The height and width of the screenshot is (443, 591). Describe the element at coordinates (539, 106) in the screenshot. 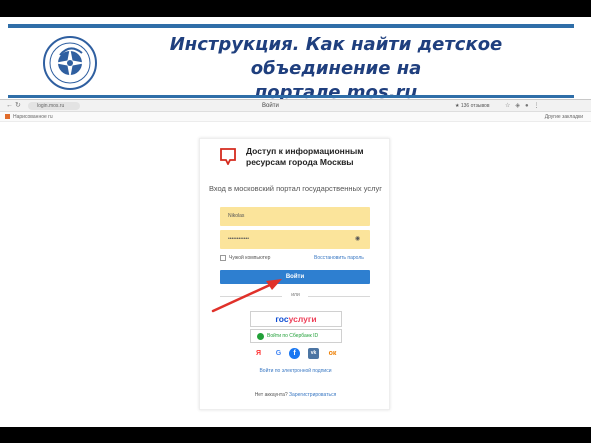

I see `menu-icon: ⋮` at that location.